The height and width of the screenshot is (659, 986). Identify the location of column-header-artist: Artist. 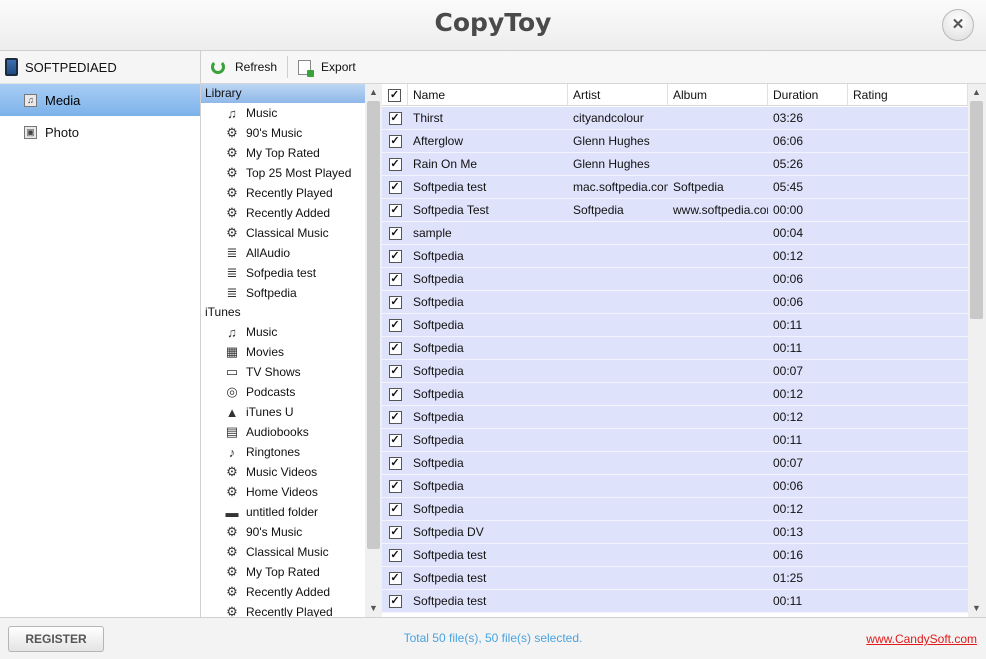
(618, 95).